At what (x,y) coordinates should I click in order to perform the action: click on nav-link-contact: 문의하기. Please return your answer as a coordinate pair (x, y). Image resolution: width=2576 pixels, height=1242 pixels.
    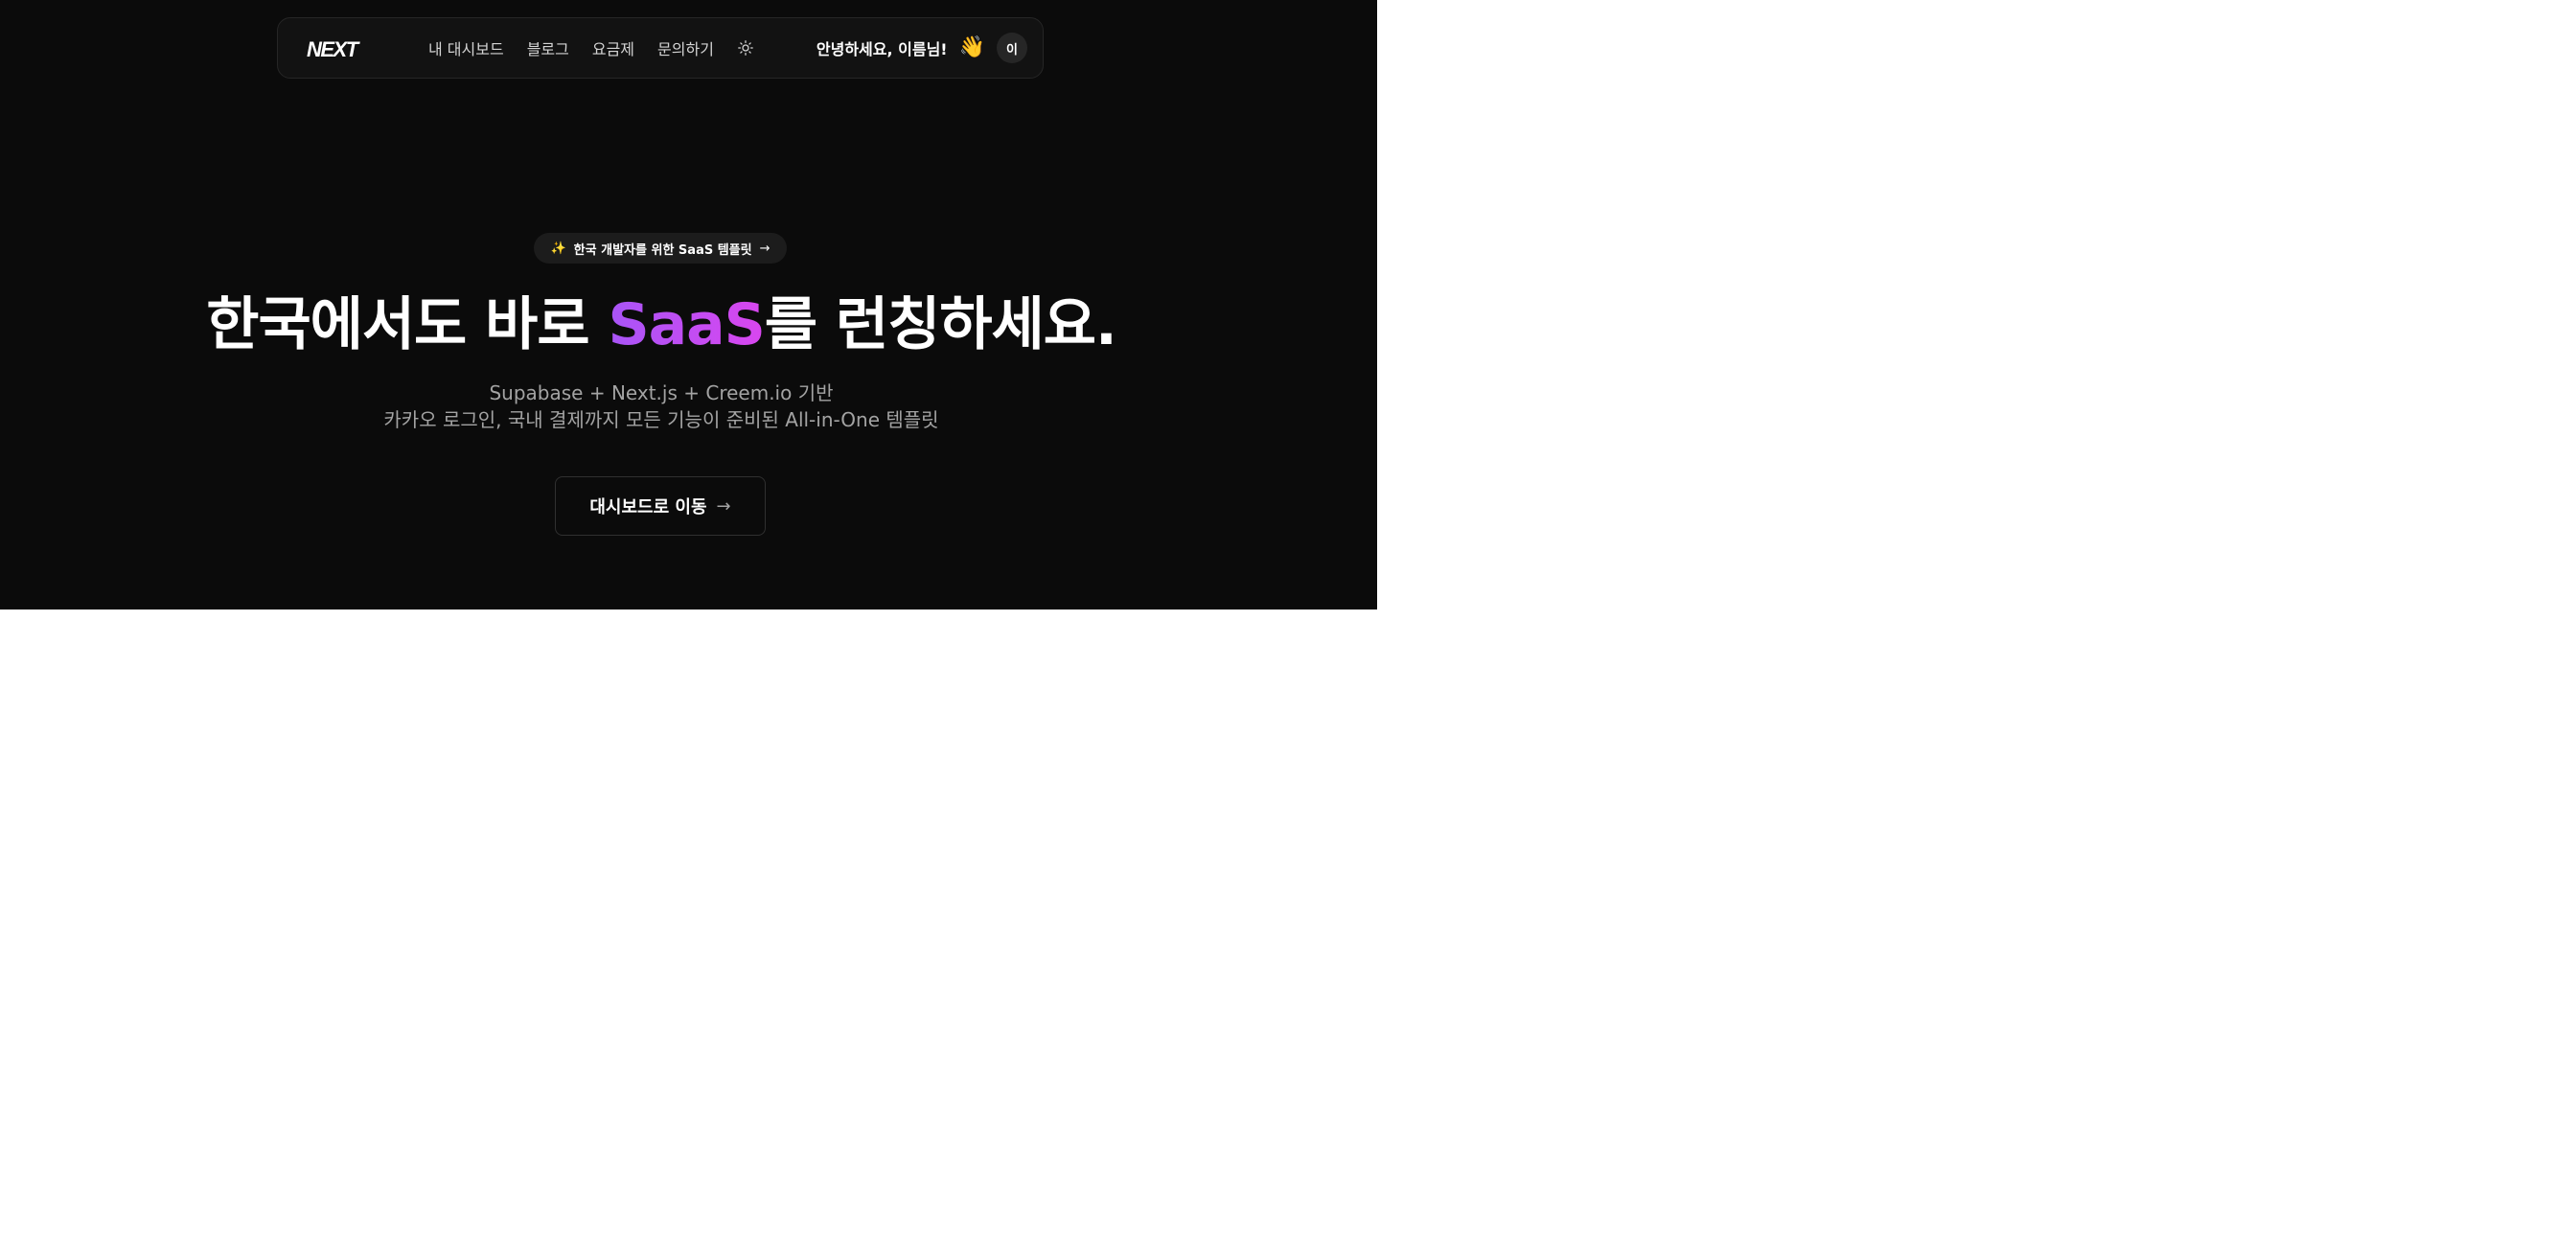
    Looking at the image, I should click on (685, 47).